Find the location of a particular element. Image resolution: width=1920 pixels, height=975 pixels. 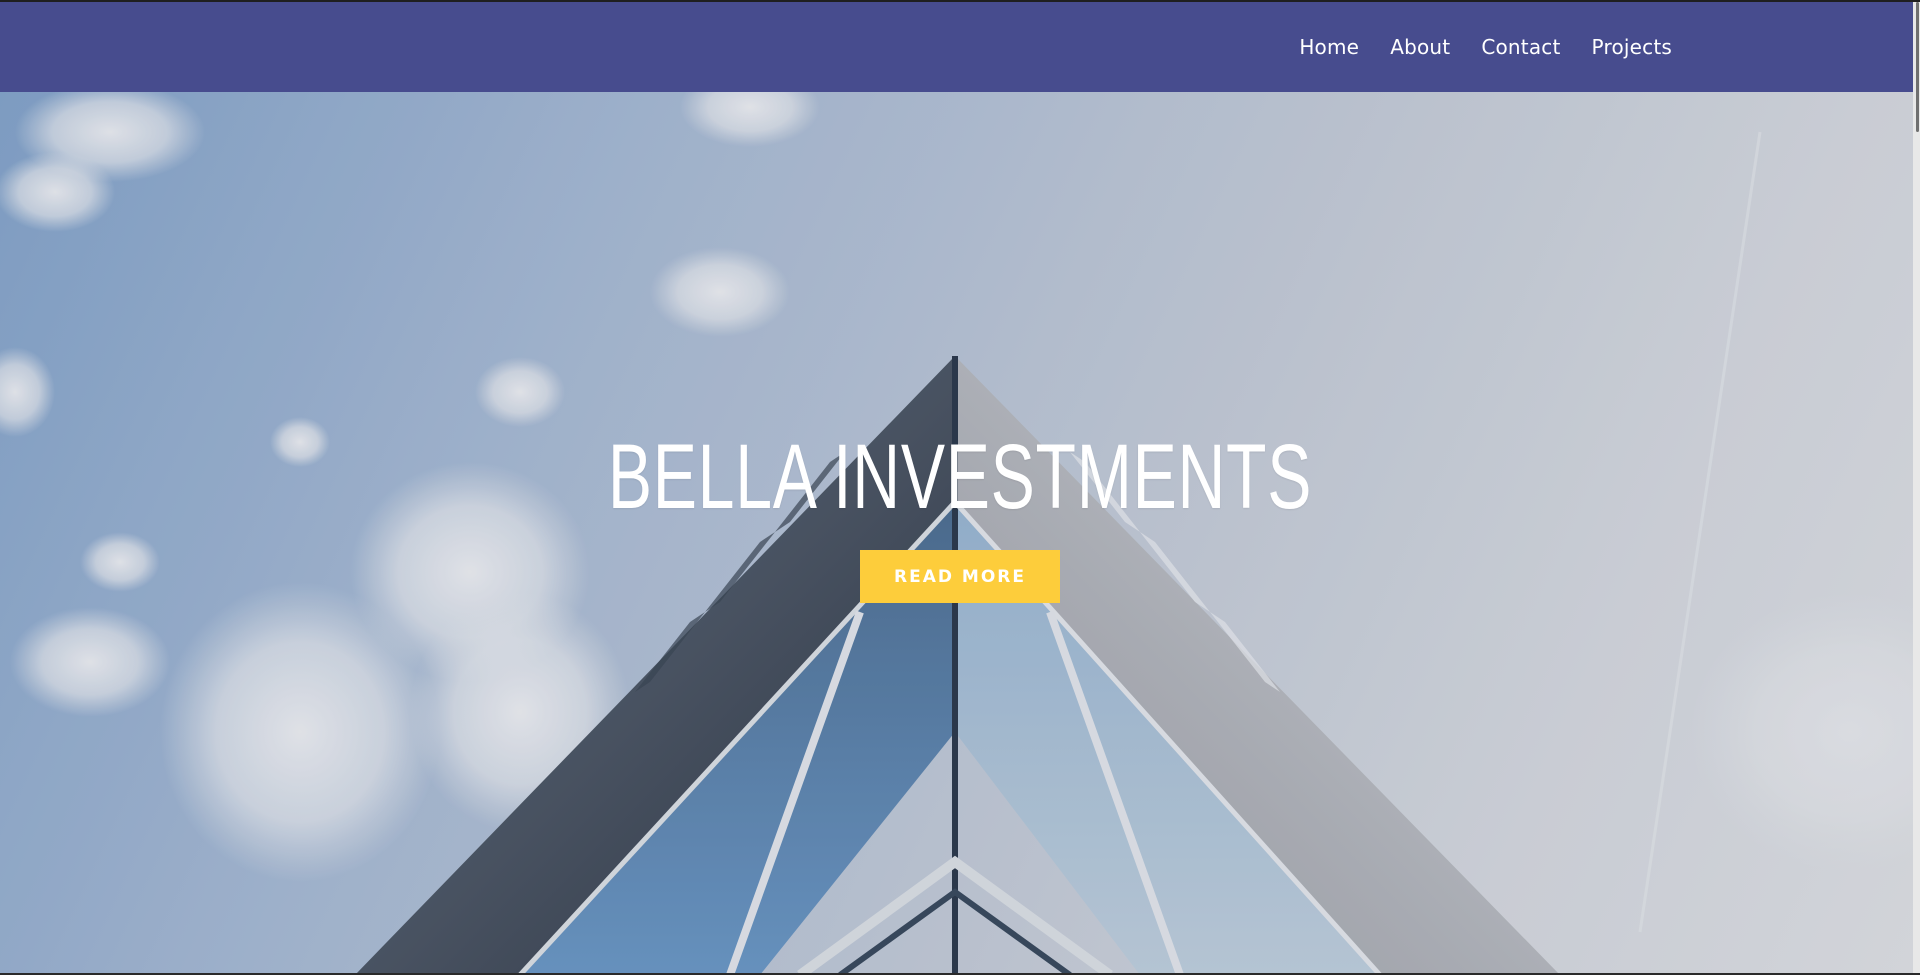

nav-item-projects: Projects is located at coordinates (1632, 47).